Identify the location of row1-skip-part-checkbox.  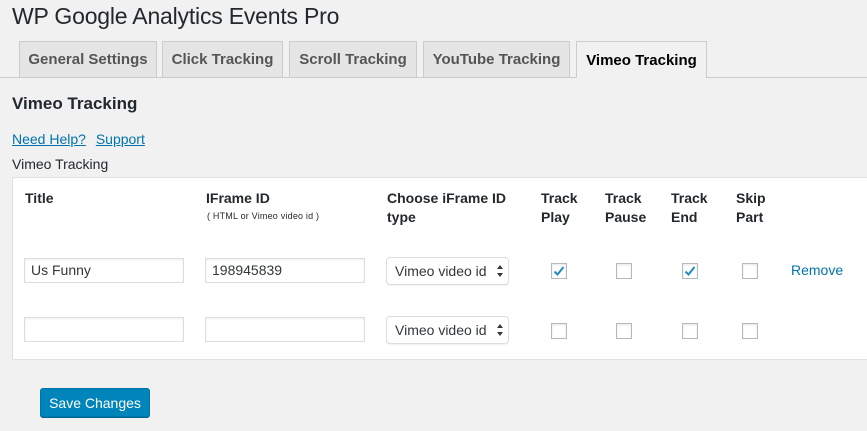
(750, 271).